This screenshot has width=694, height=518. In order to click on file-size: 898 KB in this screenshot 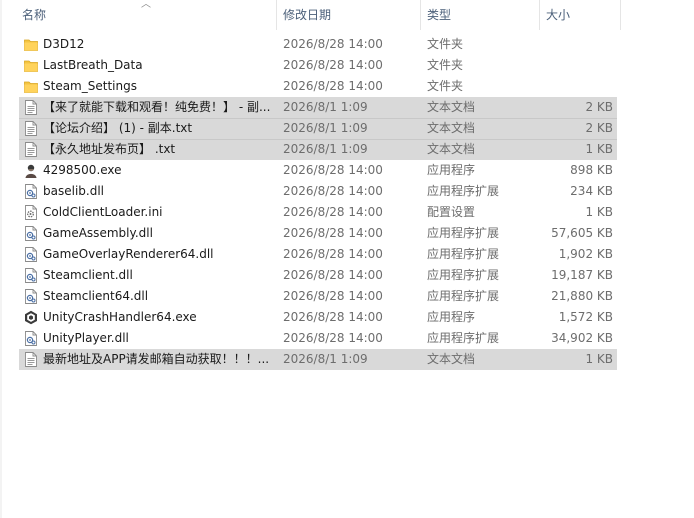, I will do `click(591, 170)`.